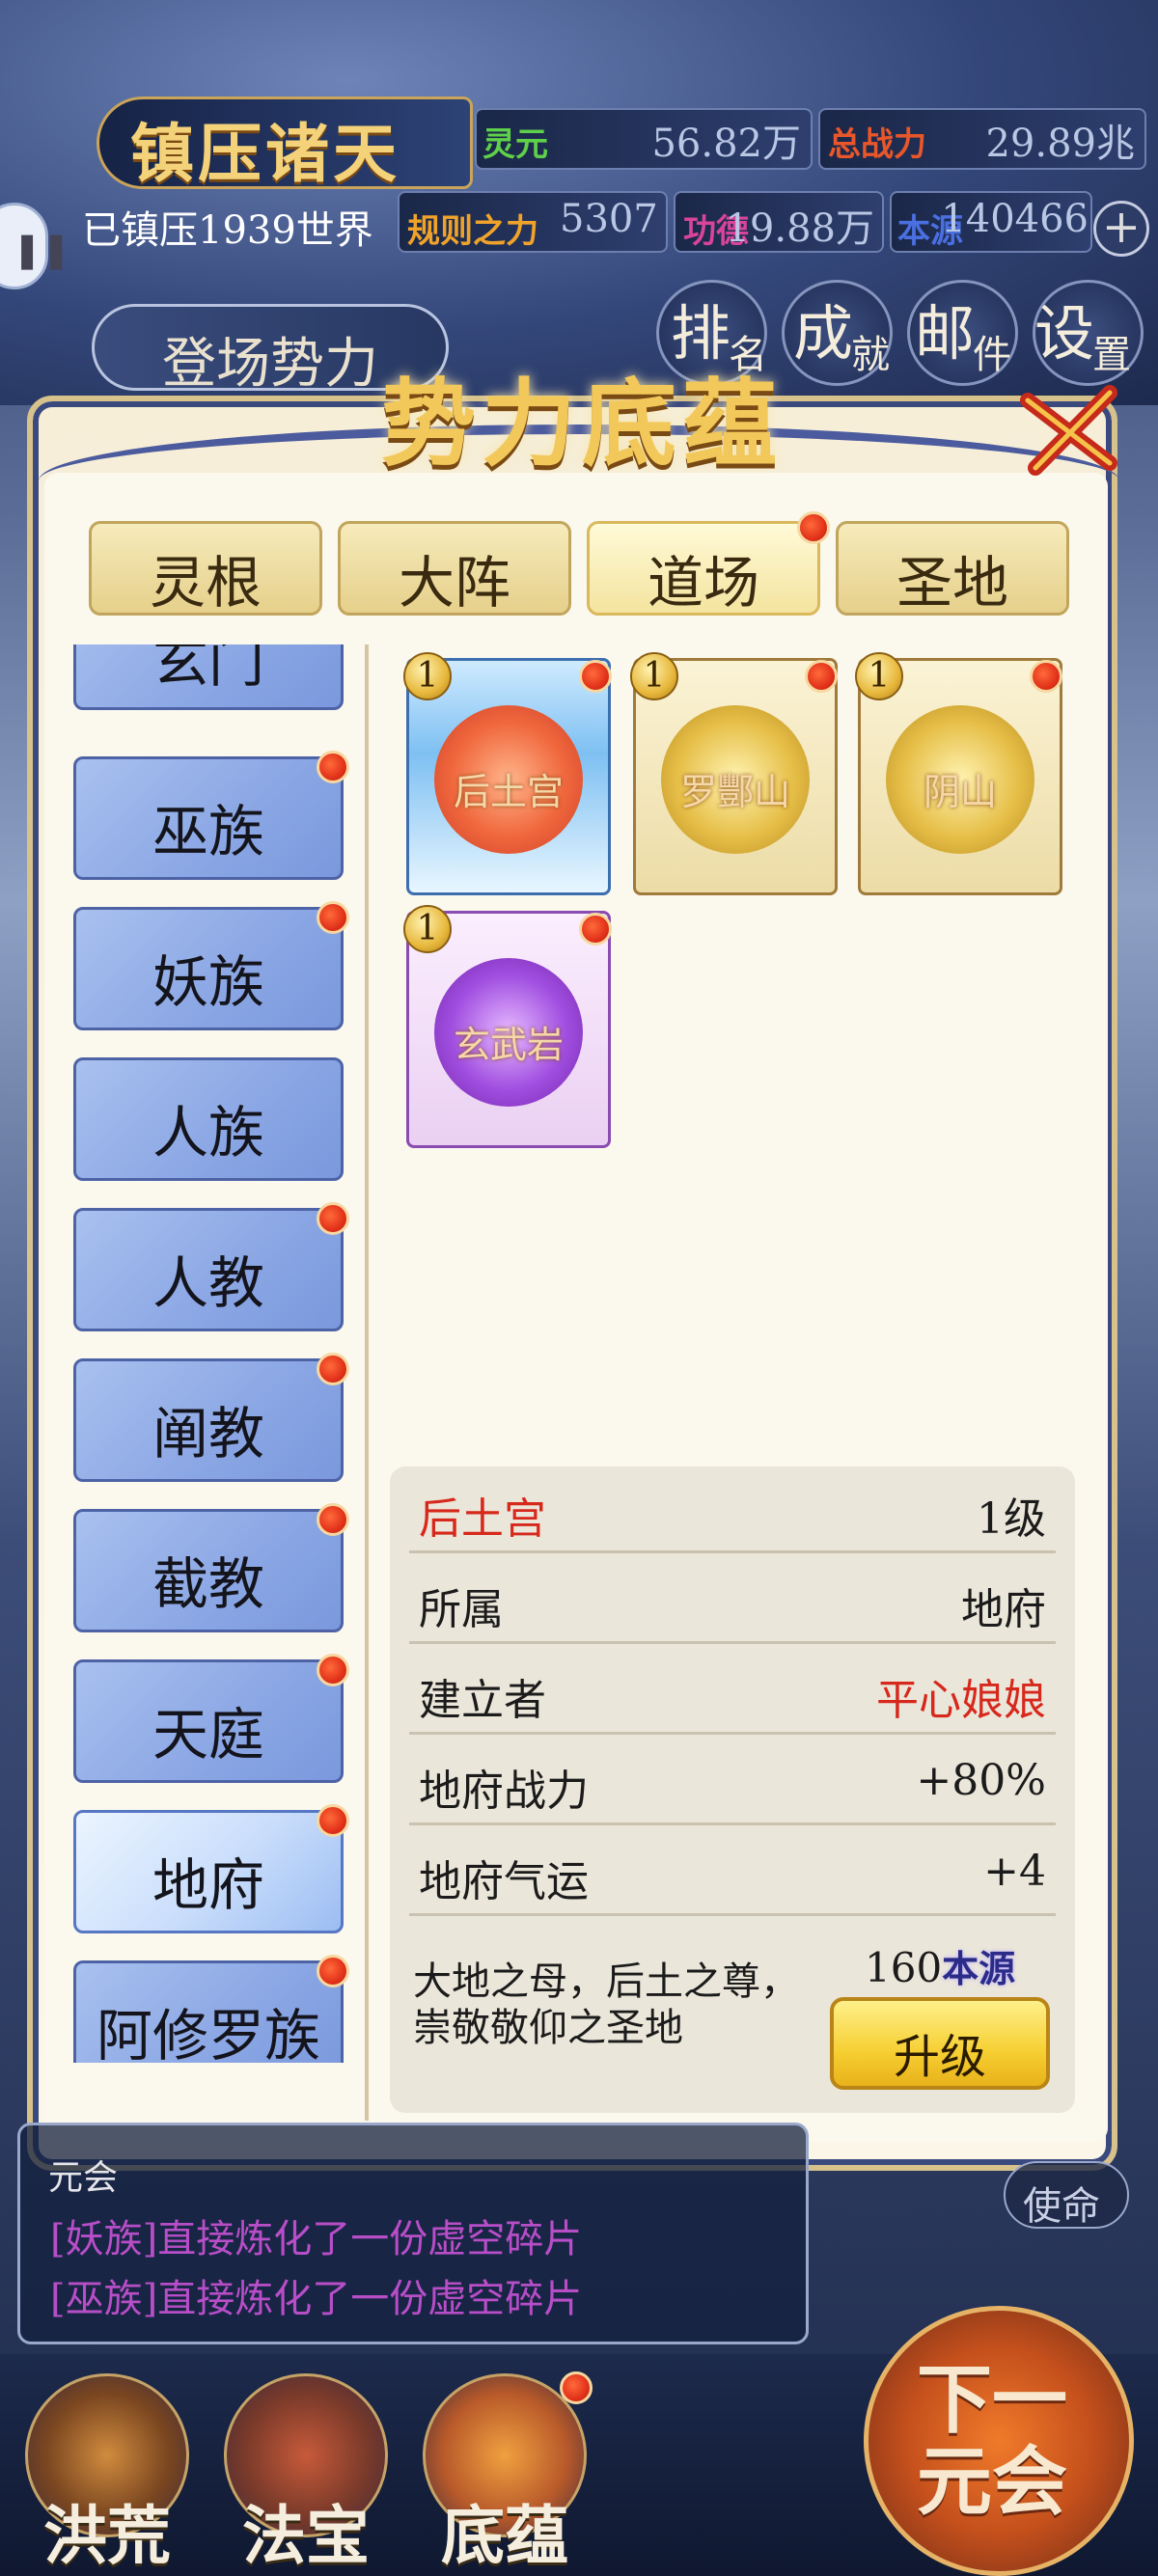 Image resolution: width=1158 pixels, height=2576 pixels. I want to click on description-line: 大地之母，后土之尊，, so click(606, 1982).